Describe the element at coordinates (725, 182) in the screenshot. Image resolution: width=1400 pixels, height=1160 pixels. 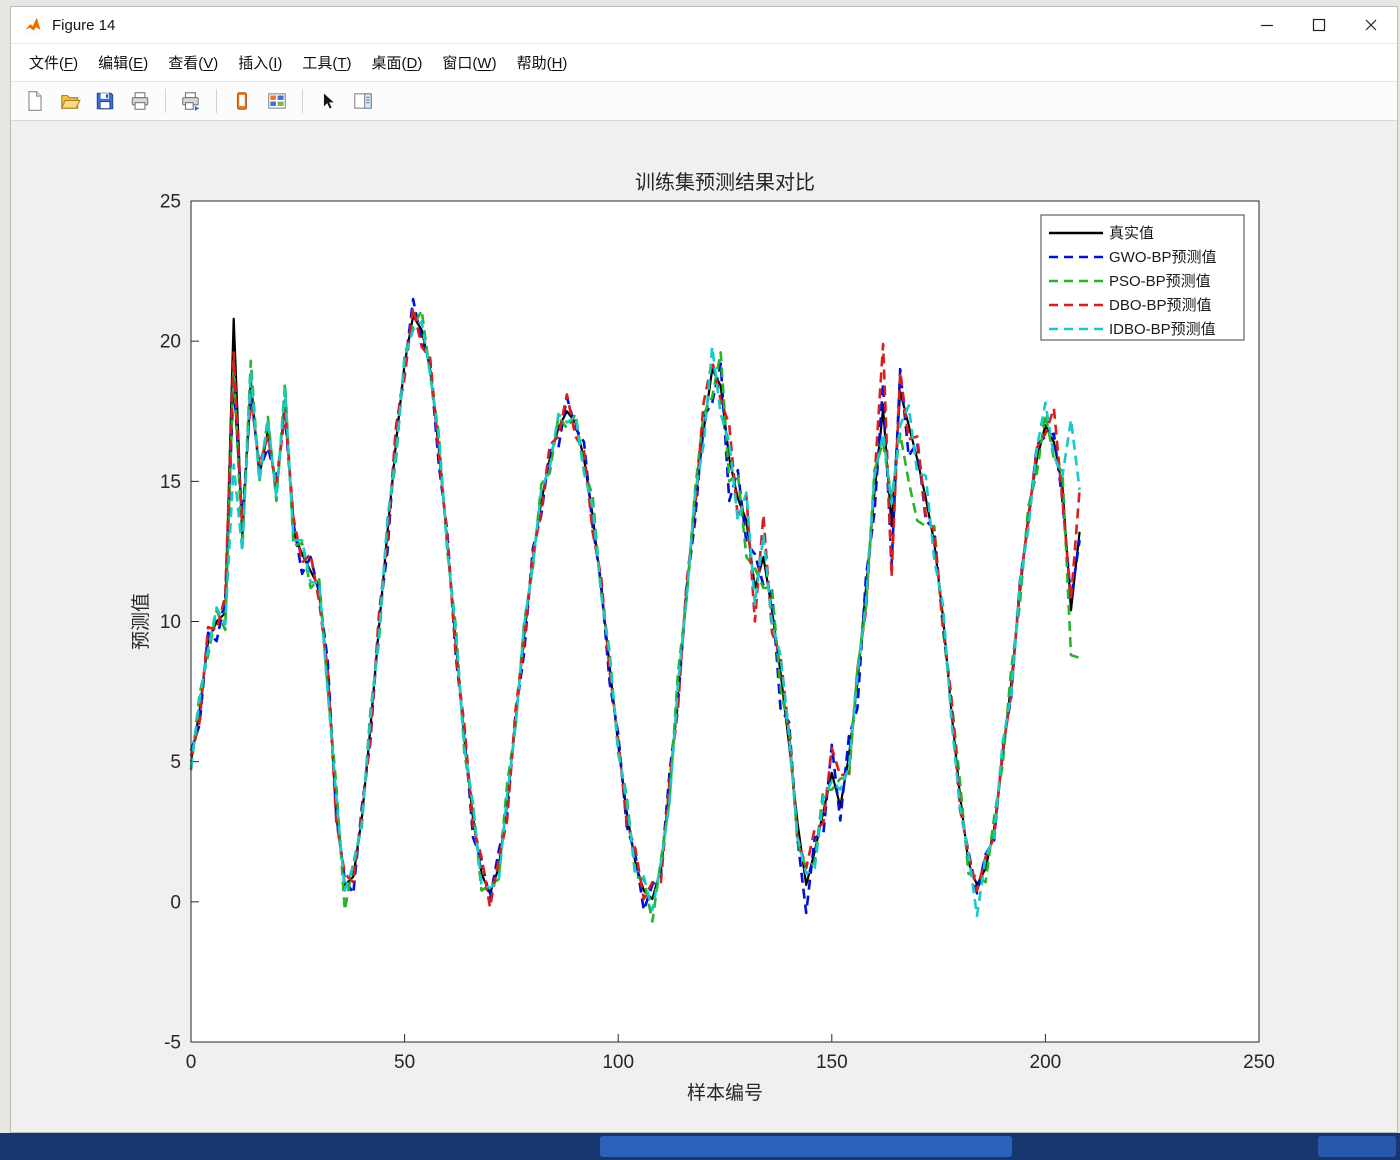
I see `chart-title: 训练集预测结果对比` at that location.